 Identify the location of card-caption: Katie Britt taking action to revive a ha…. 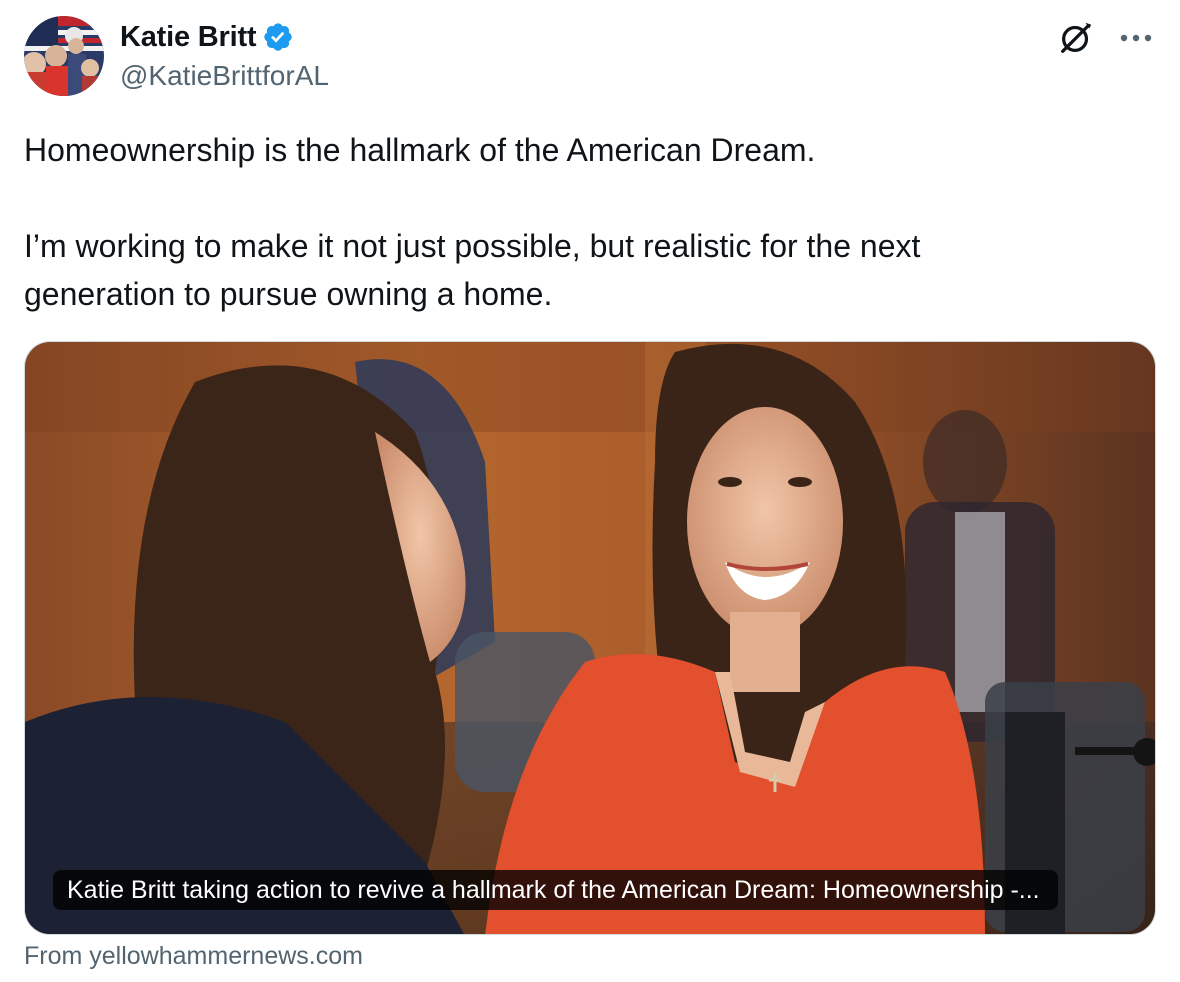
(555, 890).